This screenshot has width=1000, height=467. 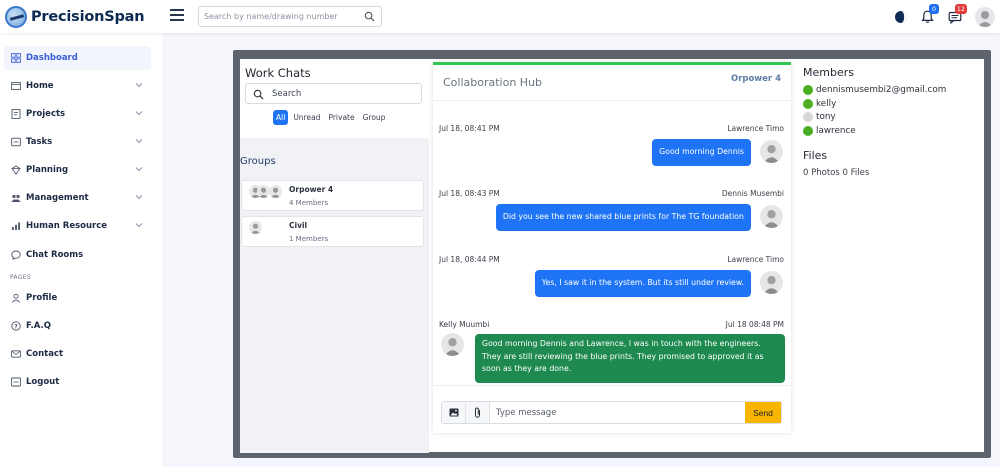 What do you see at coordinates (77, 114) in the screenshot?
I see `sidebar-item-projects: Projects` at bounding box center [77, 114].